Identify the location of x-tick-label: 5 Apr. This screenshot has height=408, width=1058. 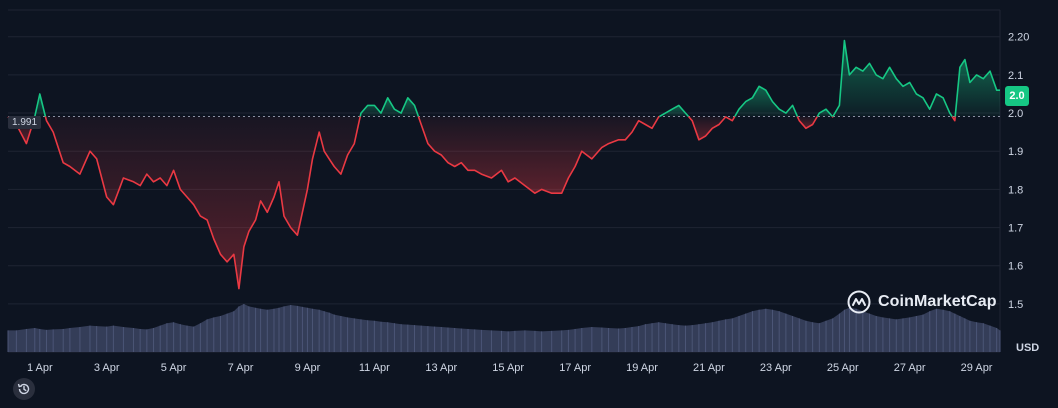
(174, 368).